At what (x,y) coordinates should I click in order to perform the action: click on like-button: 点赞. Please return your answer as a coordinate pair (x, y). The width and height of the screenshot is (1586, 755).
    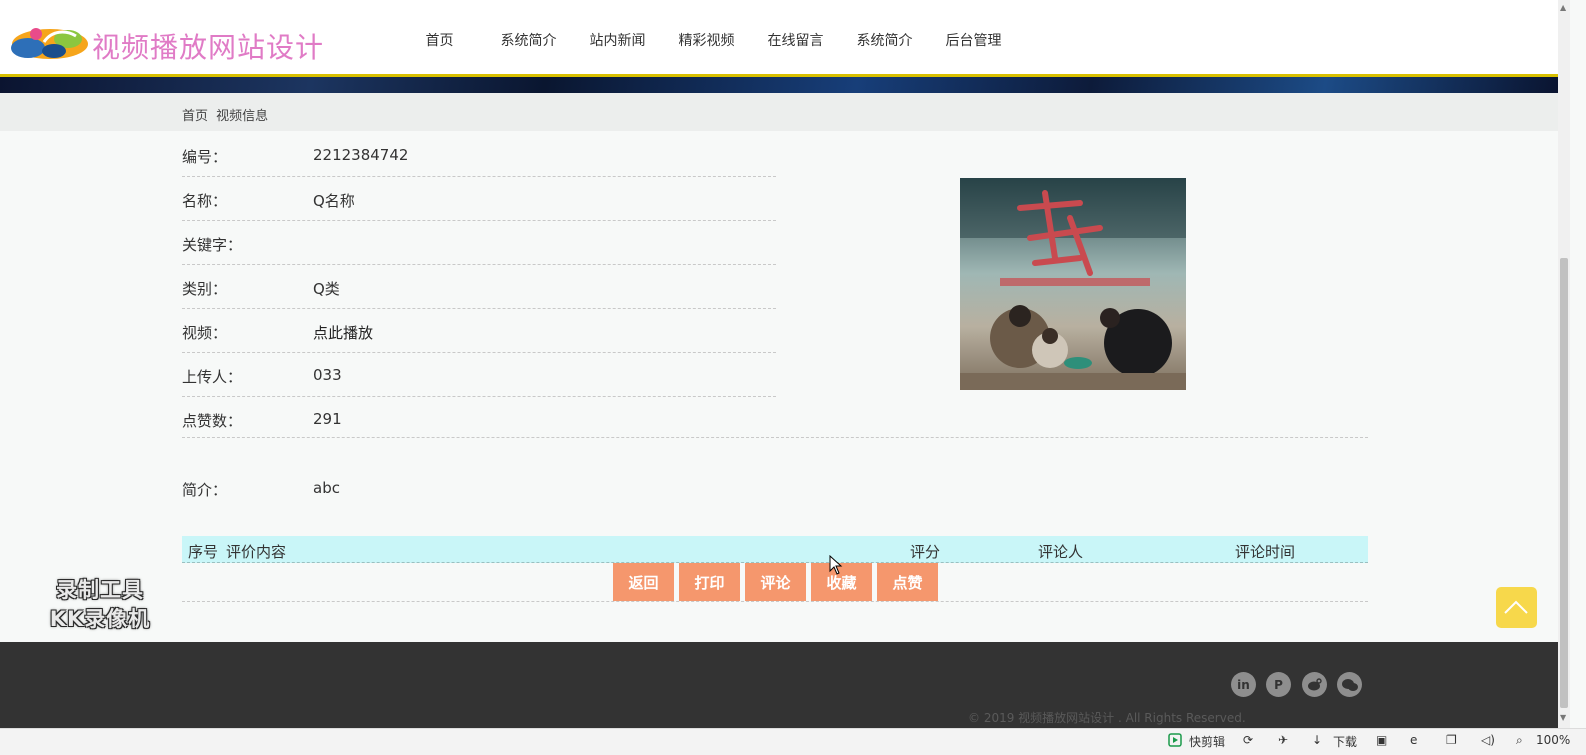
    Looking at the image, I should click on (907, 582).